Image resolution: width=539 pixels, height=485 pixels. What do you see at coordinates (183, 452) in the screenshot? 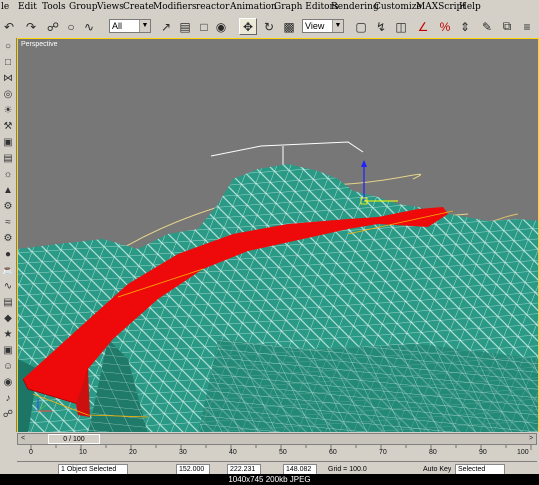
I see `tick-30: 30` at bounding box center [183, 452].